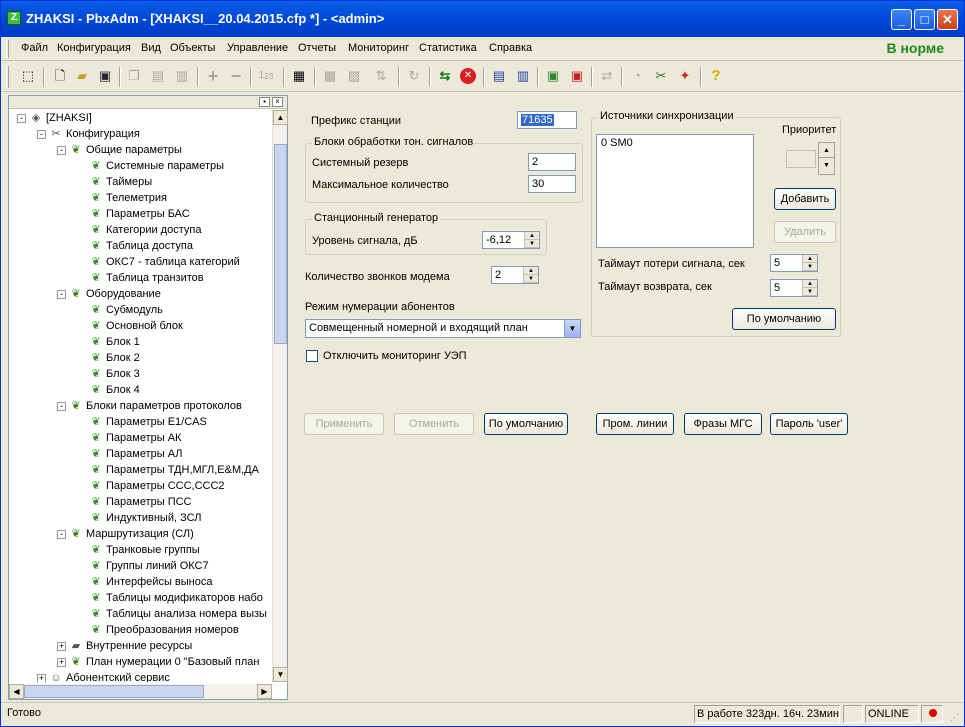 The height and width of the screenshot is (727, 965). Describe the element at coordinates (572, 328) in the screenshot. I see `chevron-down-icon: ▼` at that location.